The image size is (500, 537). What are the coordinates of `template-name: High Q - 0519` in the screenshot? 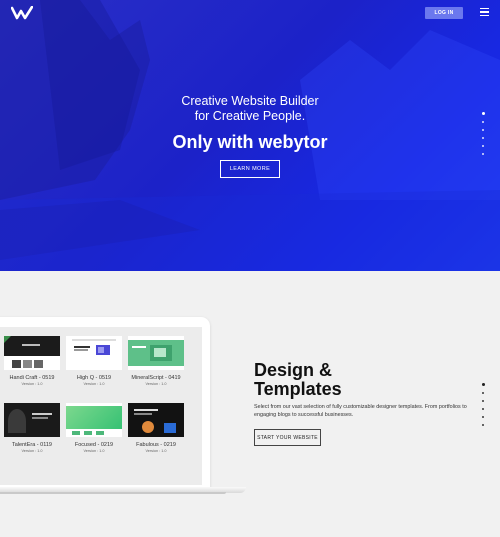 It's located at (94, 378).